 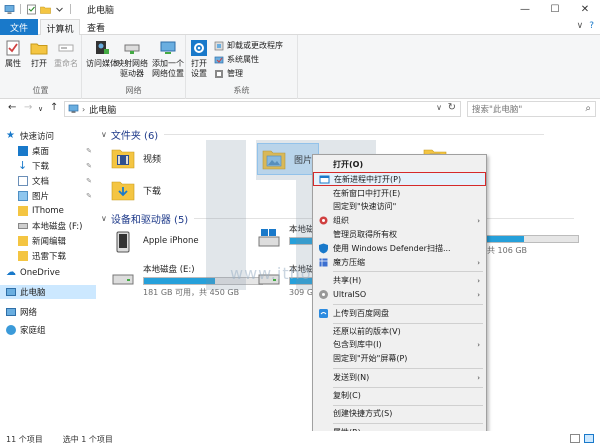 What do you see at coordinates (399, 234) in the screenshot?
I see `menu-item-take-ownership: 管理员取得所有权` at bounding box center [399, 234].